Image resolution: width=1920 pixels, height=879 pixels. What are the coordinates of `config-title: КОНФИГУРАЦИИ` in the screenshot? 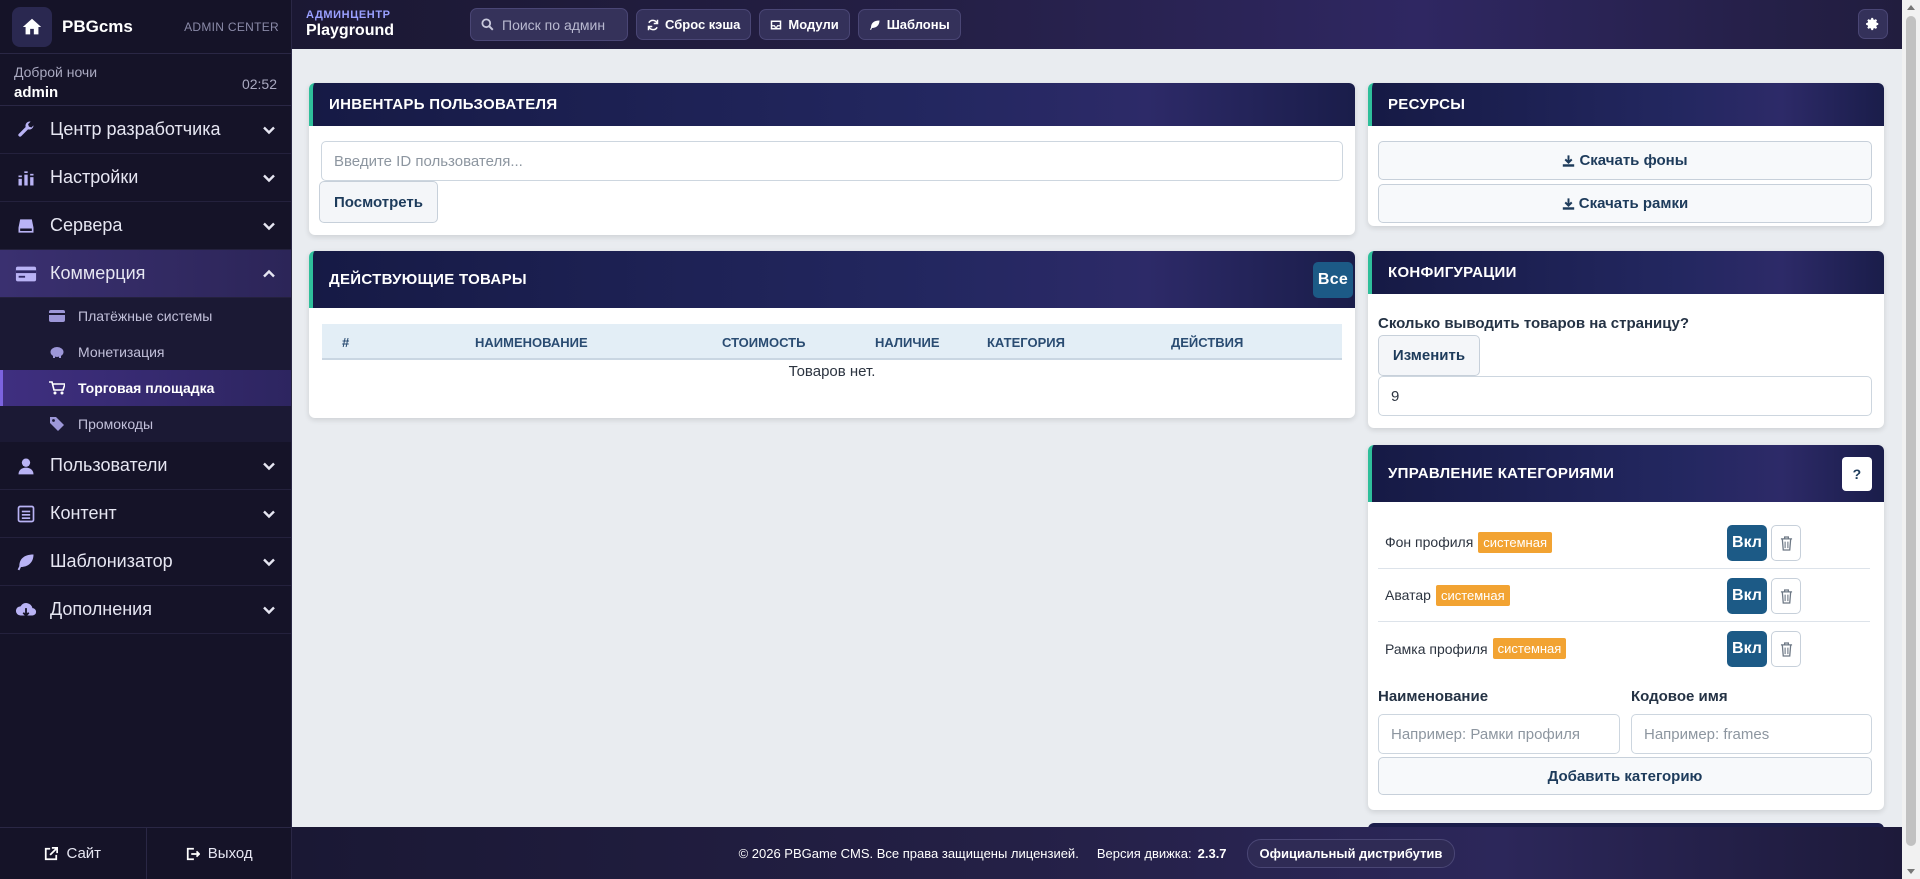 It's located at (1452, 272).